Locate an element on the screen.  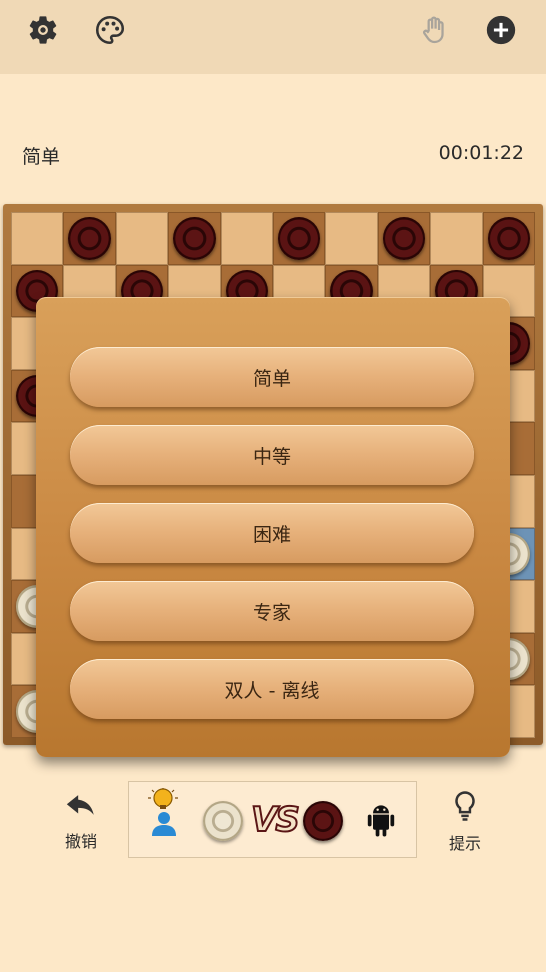
menu-option-medium: 中等 is located at coordinates (272, 455).